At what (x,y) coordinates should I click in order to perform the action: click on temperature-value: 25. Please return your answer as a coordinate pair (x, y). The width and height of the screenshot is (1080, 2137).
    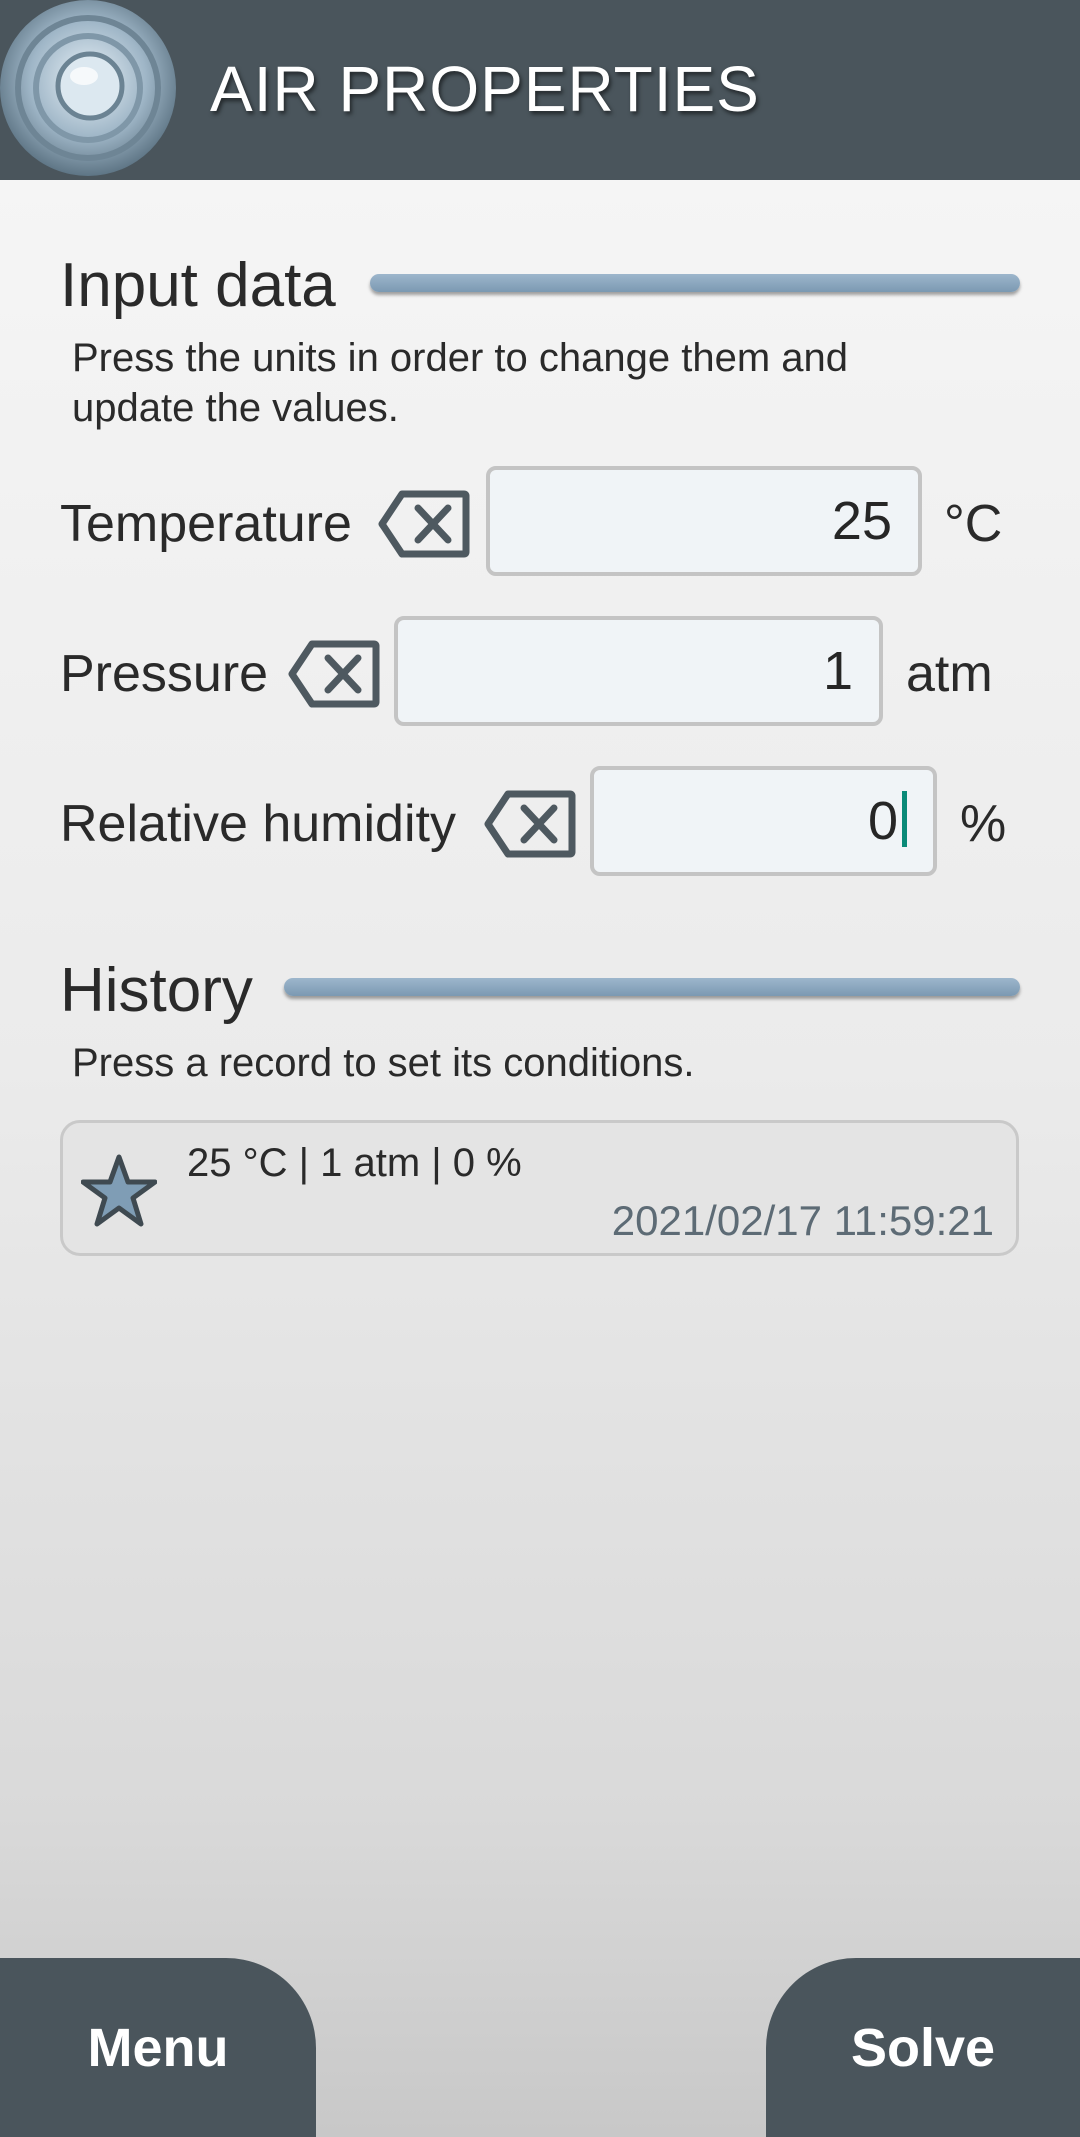
    Looking at the image, I should click on (861, 521).